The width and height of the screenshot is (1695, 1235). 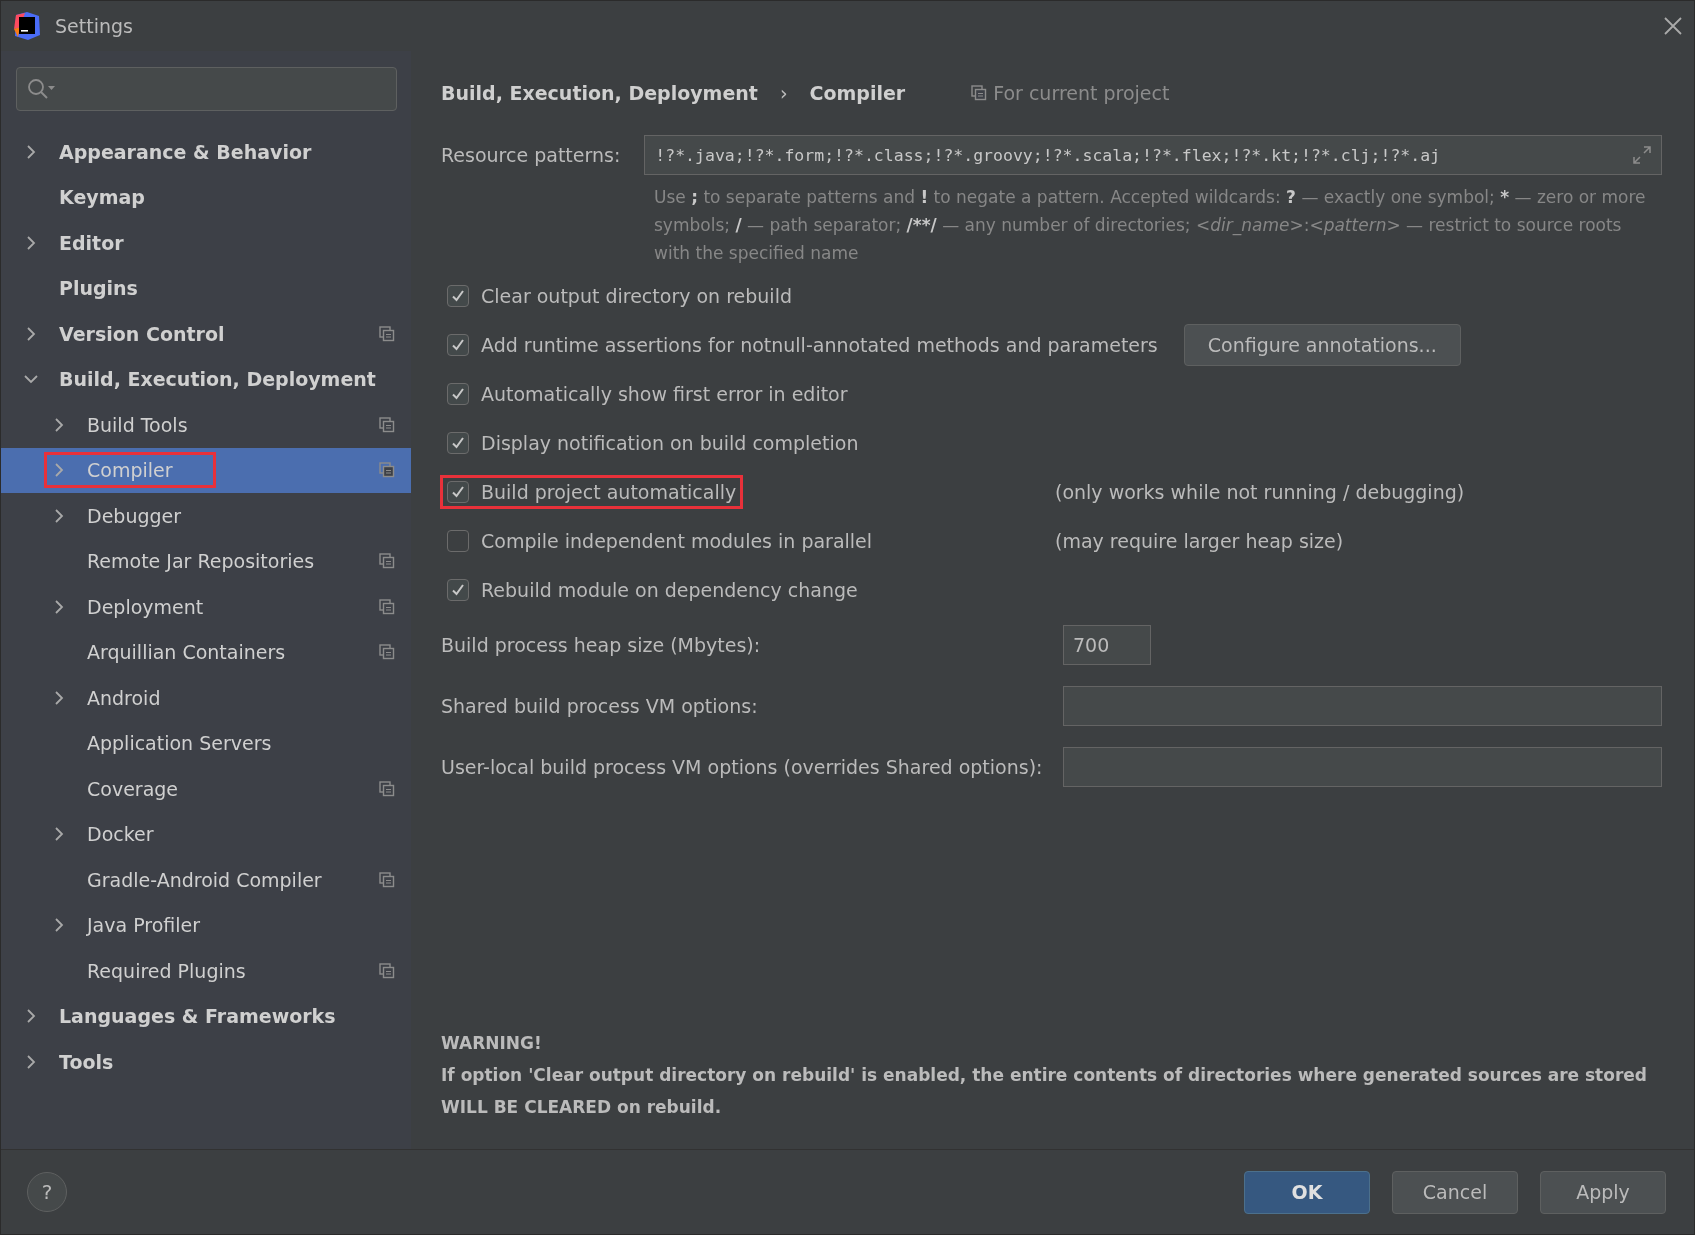 What do you see at coordinates (1642, 155) in the screenshot?
I see `expand-icon` at bounding box center [1642, 155].